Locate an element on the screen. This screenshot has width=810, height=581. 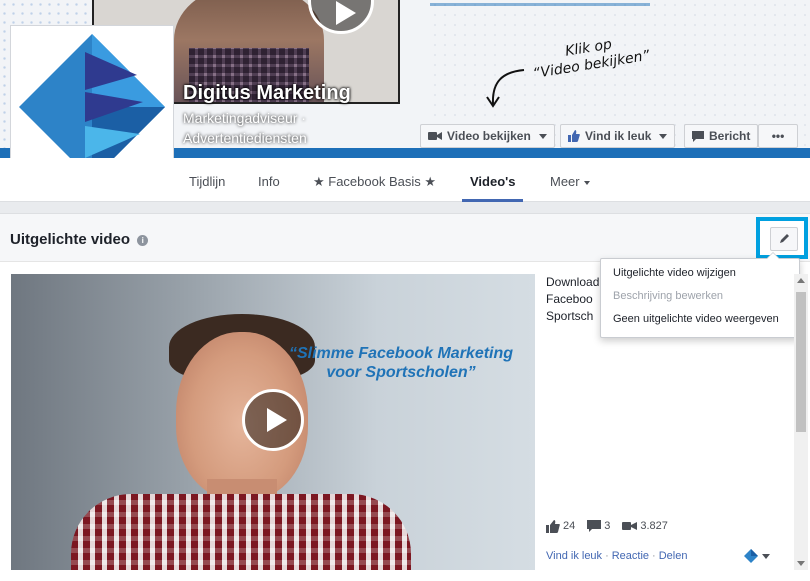
edit-button is located at coordinates (784, 239).